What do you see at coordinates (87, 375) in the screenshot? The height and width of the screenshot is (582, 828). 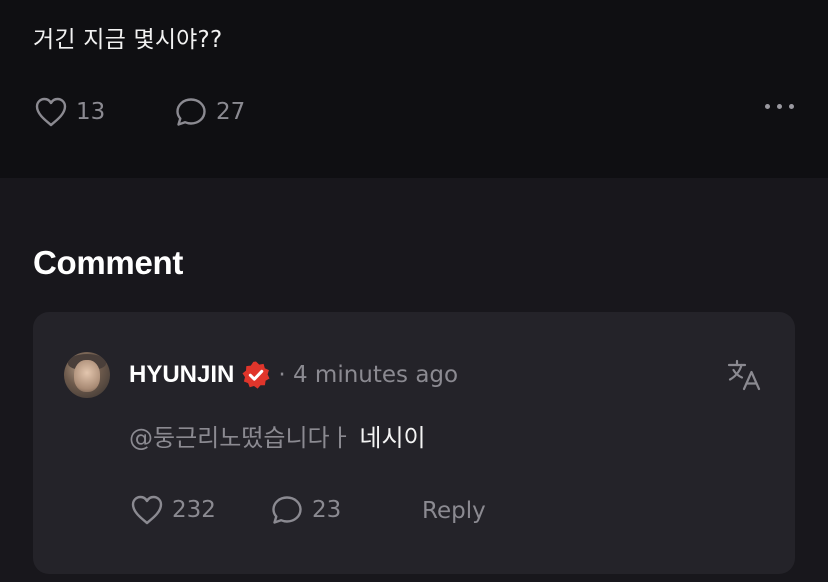 I see `avatar` at bounding box center [87, 375].